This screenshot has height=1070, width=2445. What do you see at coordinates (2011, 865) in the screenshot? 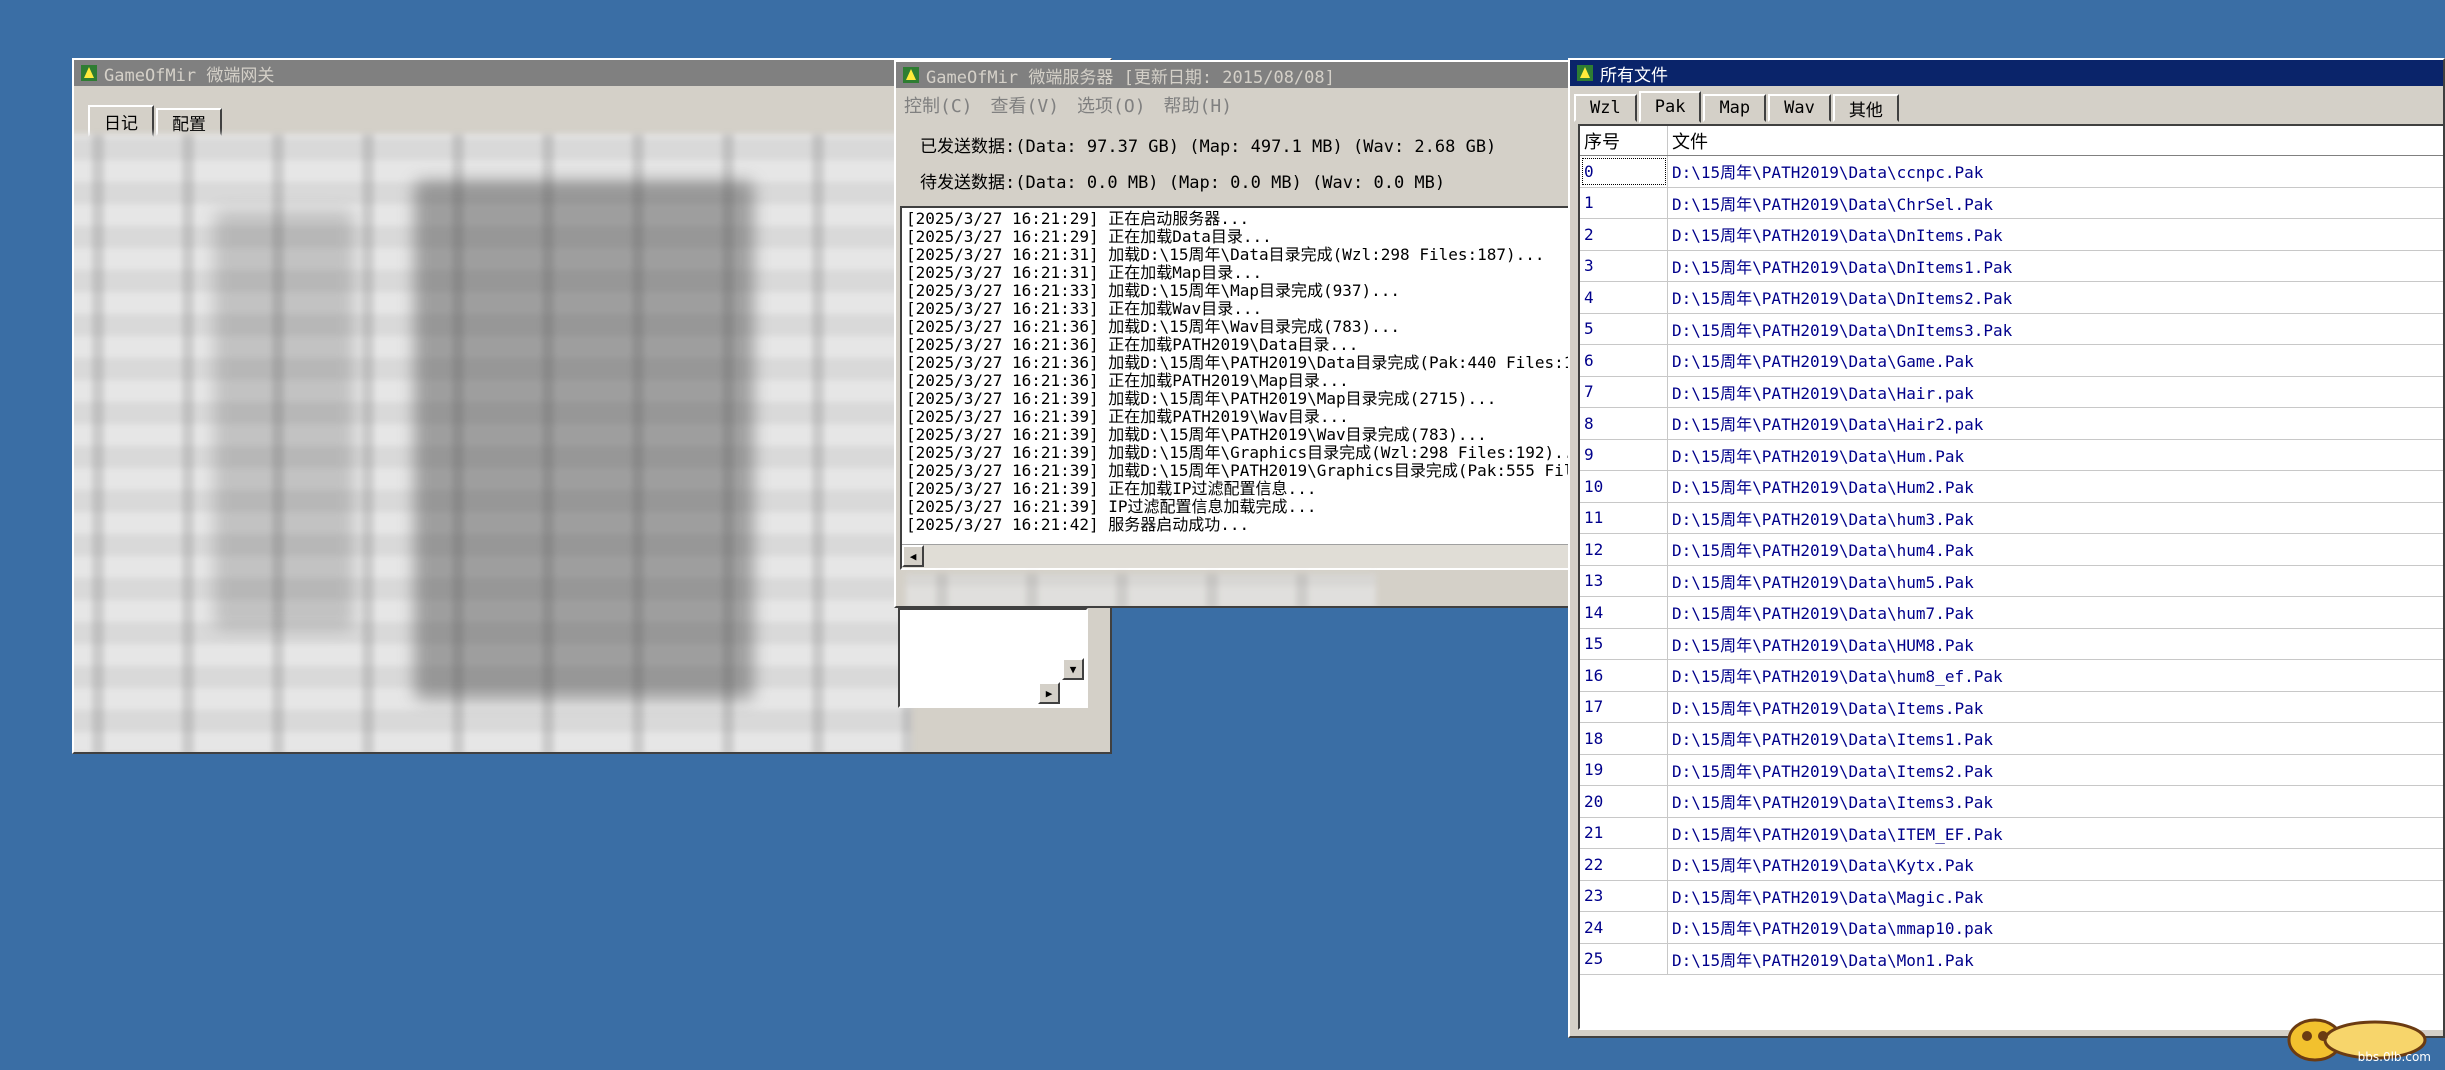
I see `table-row: 22 D:\15周年\PATH2019\Data\Kytx.Pak` at bounding box center [2011, 865].